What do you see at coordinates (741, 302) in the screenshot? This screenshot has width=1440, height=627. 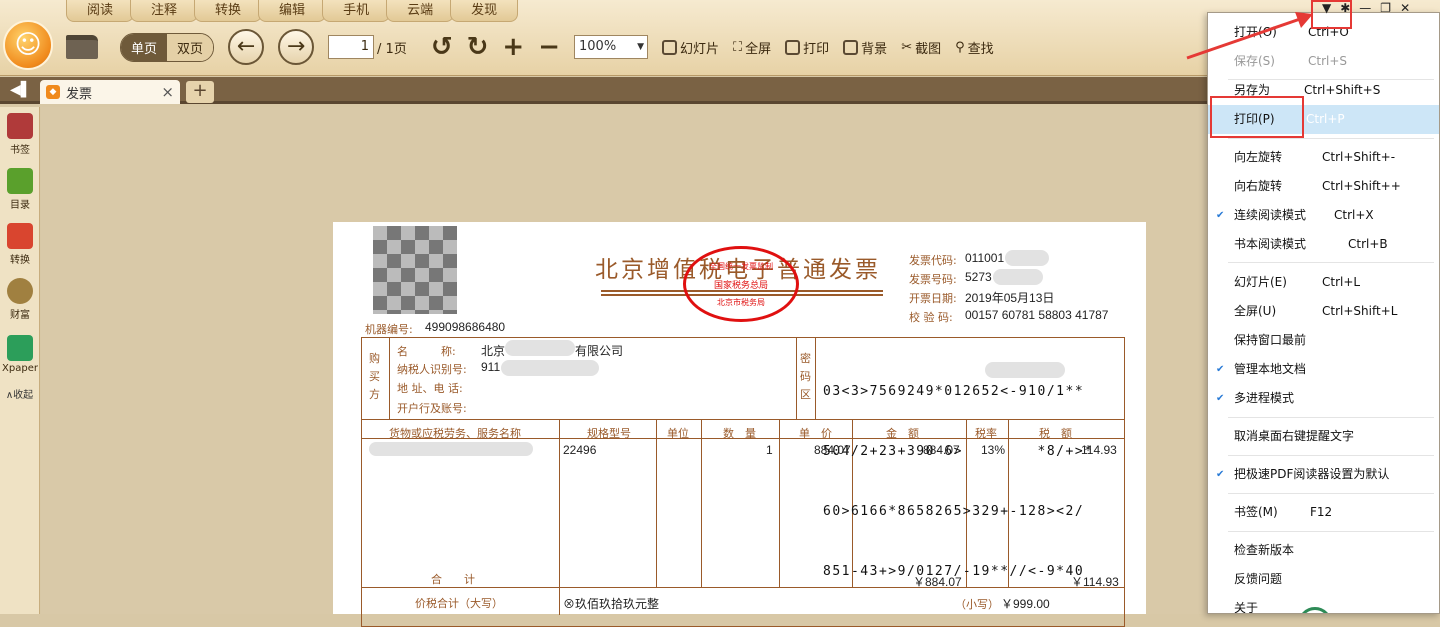 I see `stamp-text-bottom: 北京市税务局` at bounding box center [741, 302].